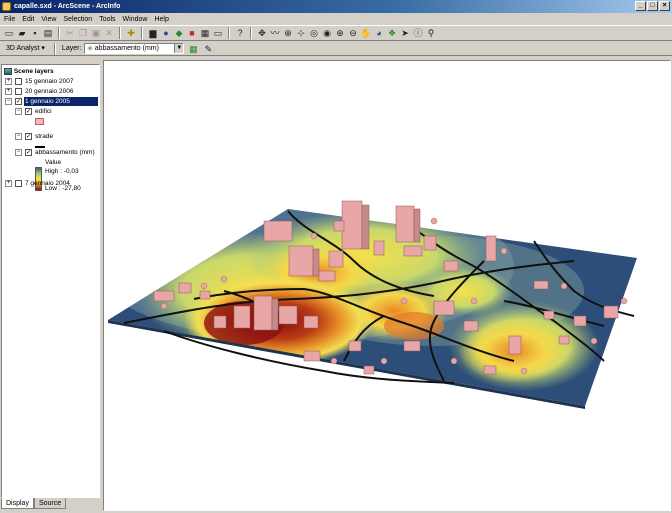 The image size is (672, 513). What do you see at coordinates (77, 19) in the screenshot?
I see `menu-selection: Selection` at bounding box center [77, 19].